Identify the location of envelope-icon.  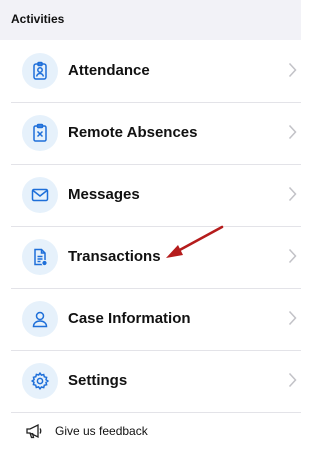
(40, 195).